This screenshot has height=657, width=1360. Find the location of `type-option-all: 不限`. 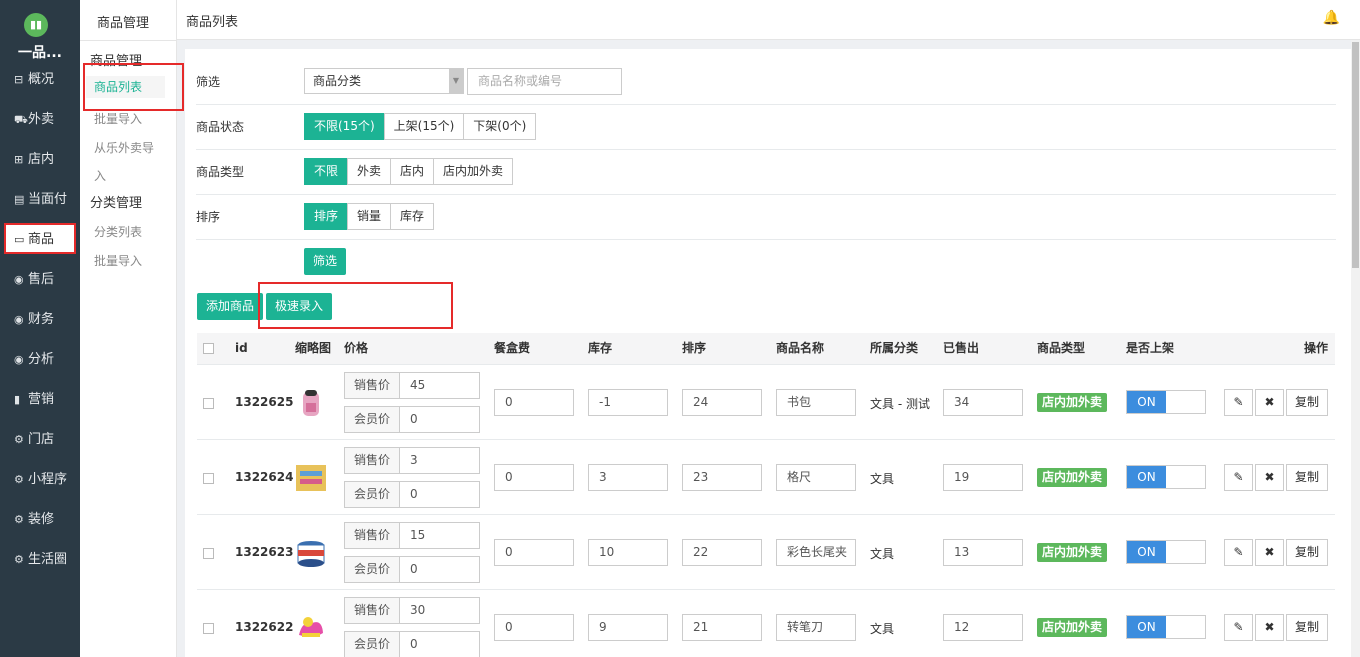

type-option-all: 不限 is located at coordinates (326, 171).